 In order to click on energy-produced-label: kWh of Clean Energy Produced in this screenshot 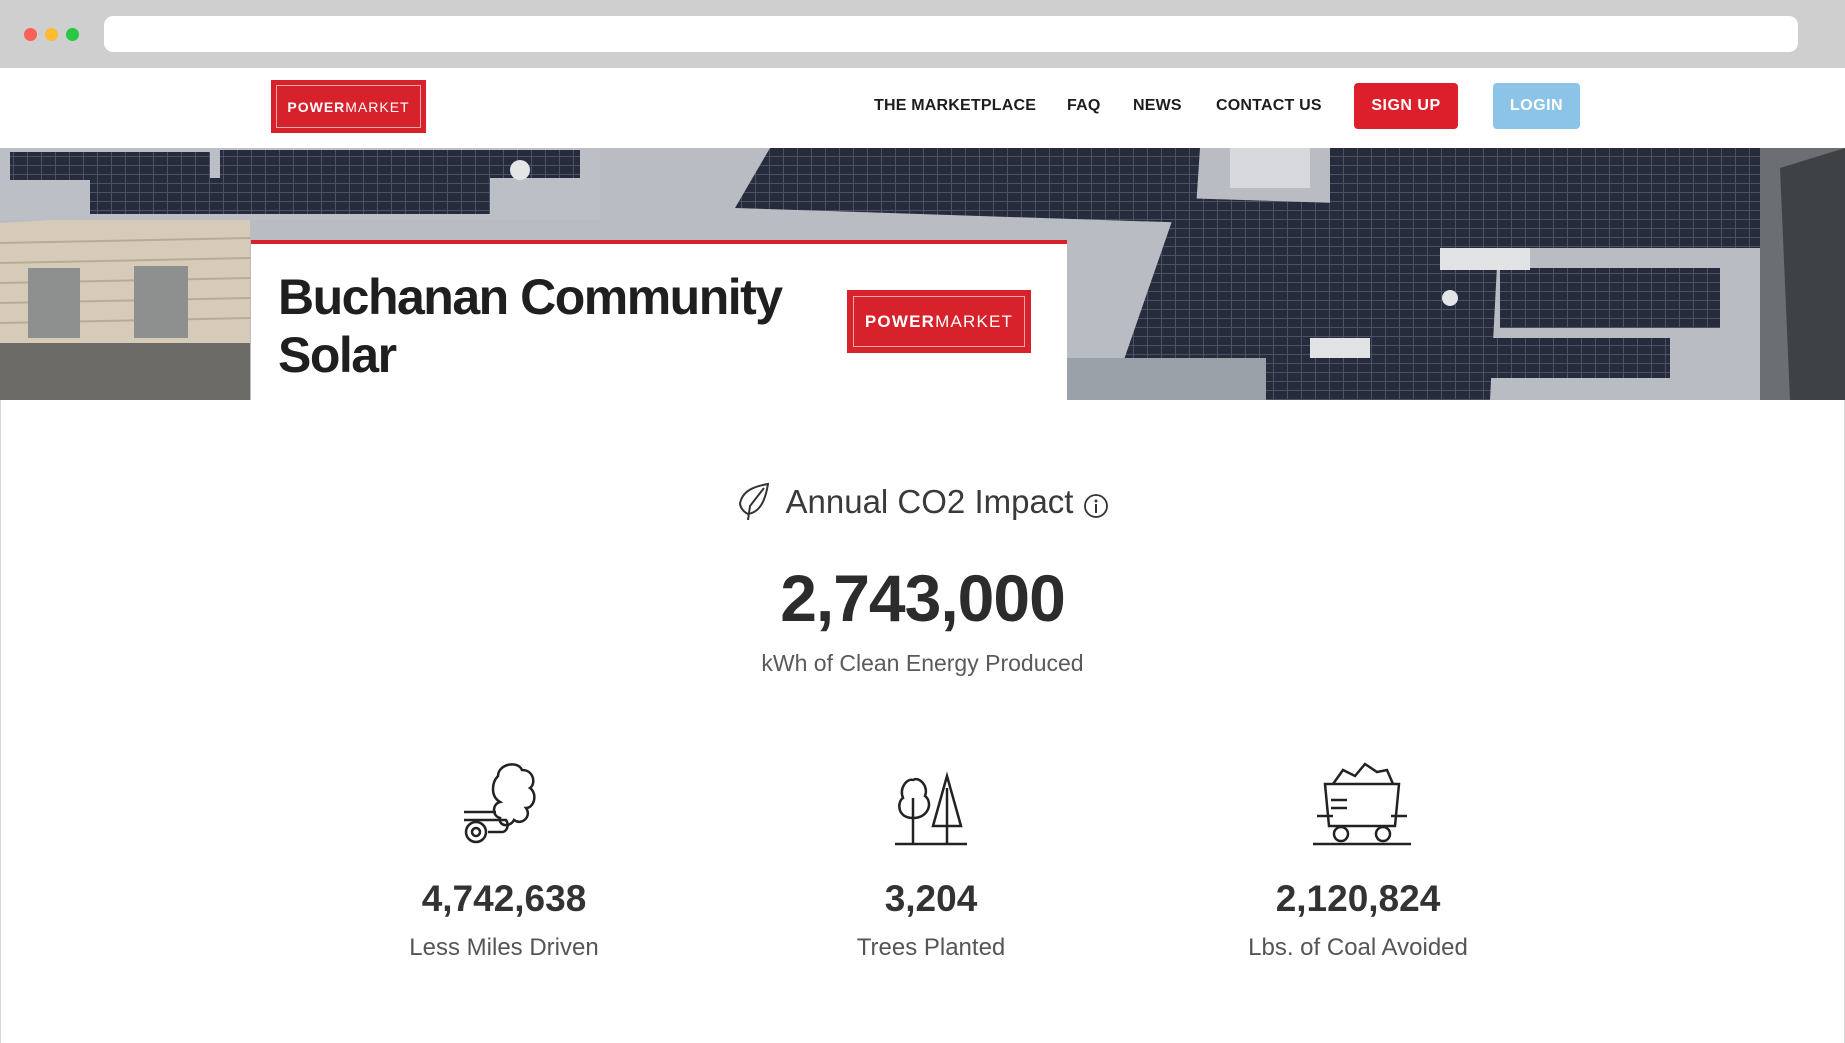, I will do `click(922, 663)`.